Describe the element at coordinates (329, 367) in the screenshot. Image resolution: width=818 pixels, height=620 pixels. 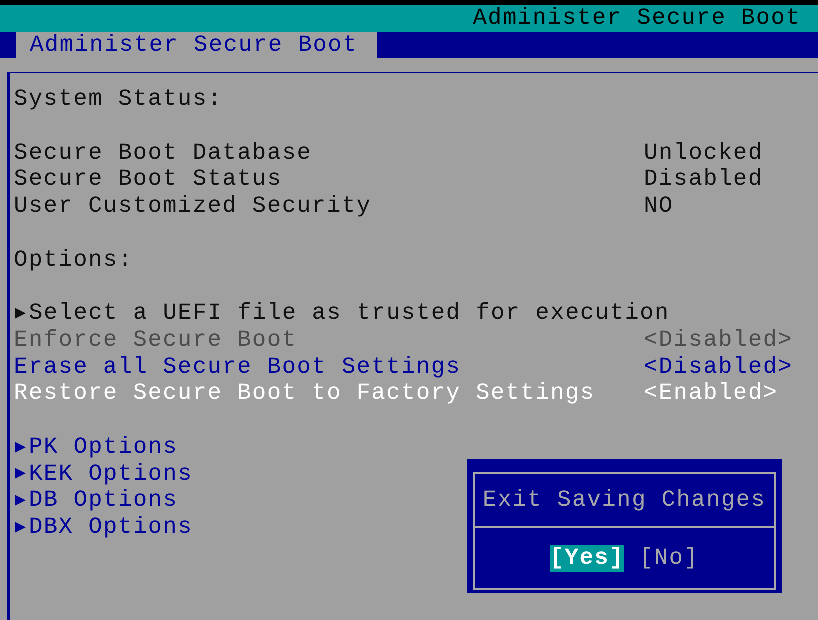
I see `setting-label: Erase all Secure Boot Settings` at that location.